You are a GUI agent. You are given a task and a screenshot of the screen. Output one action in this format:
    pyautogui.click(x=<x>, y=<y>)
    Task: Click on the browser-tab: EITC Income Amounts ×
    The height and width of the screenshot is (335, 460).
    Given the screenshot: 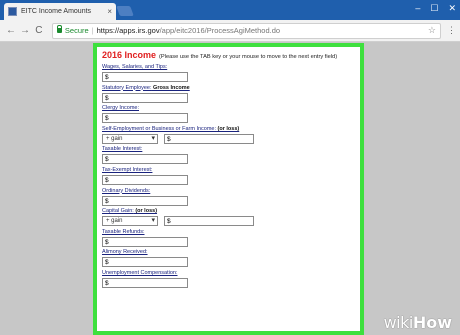 What is the action you would take?
    pyautogui.click(x=60, y=11)
    